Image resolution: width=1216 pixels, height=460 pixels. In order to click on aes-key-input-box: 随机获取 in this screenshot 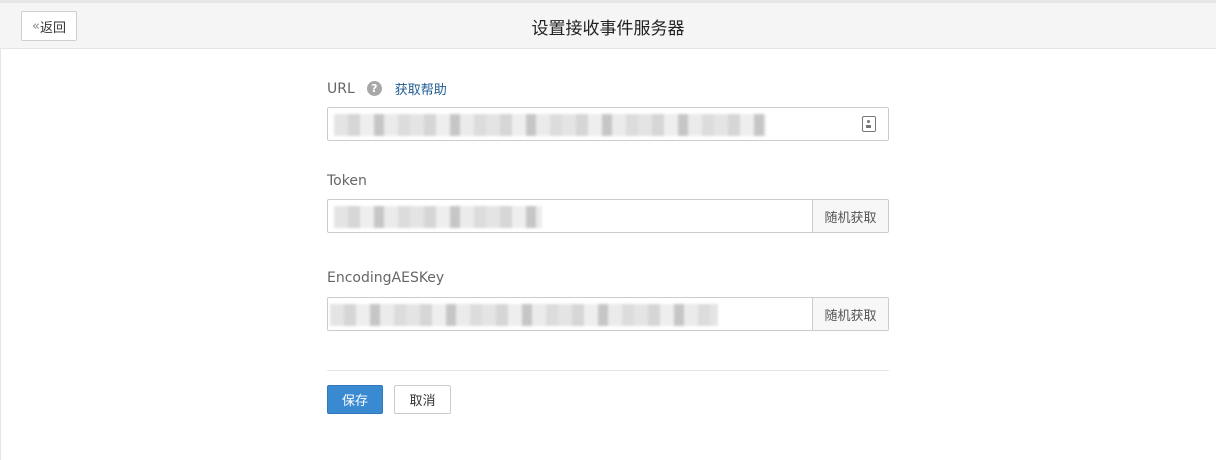, I will do `click(608, 314)`.